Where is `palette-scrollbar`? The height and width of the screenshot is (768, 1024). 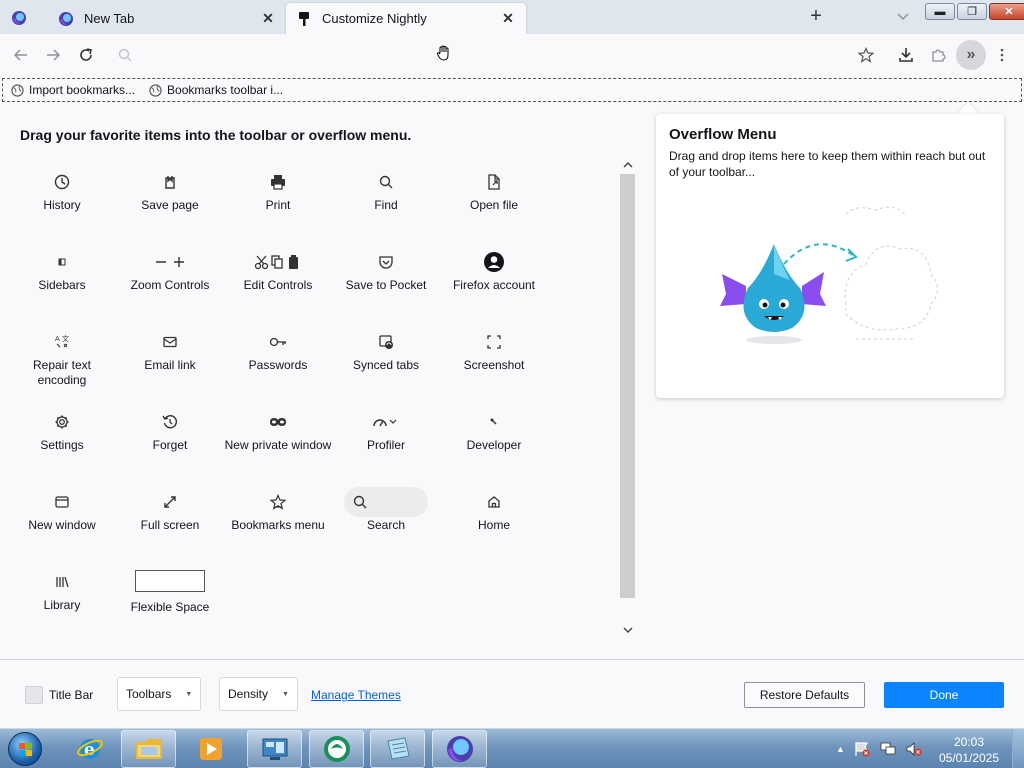
palette-scrollbar is located at coordinates (627, 398).